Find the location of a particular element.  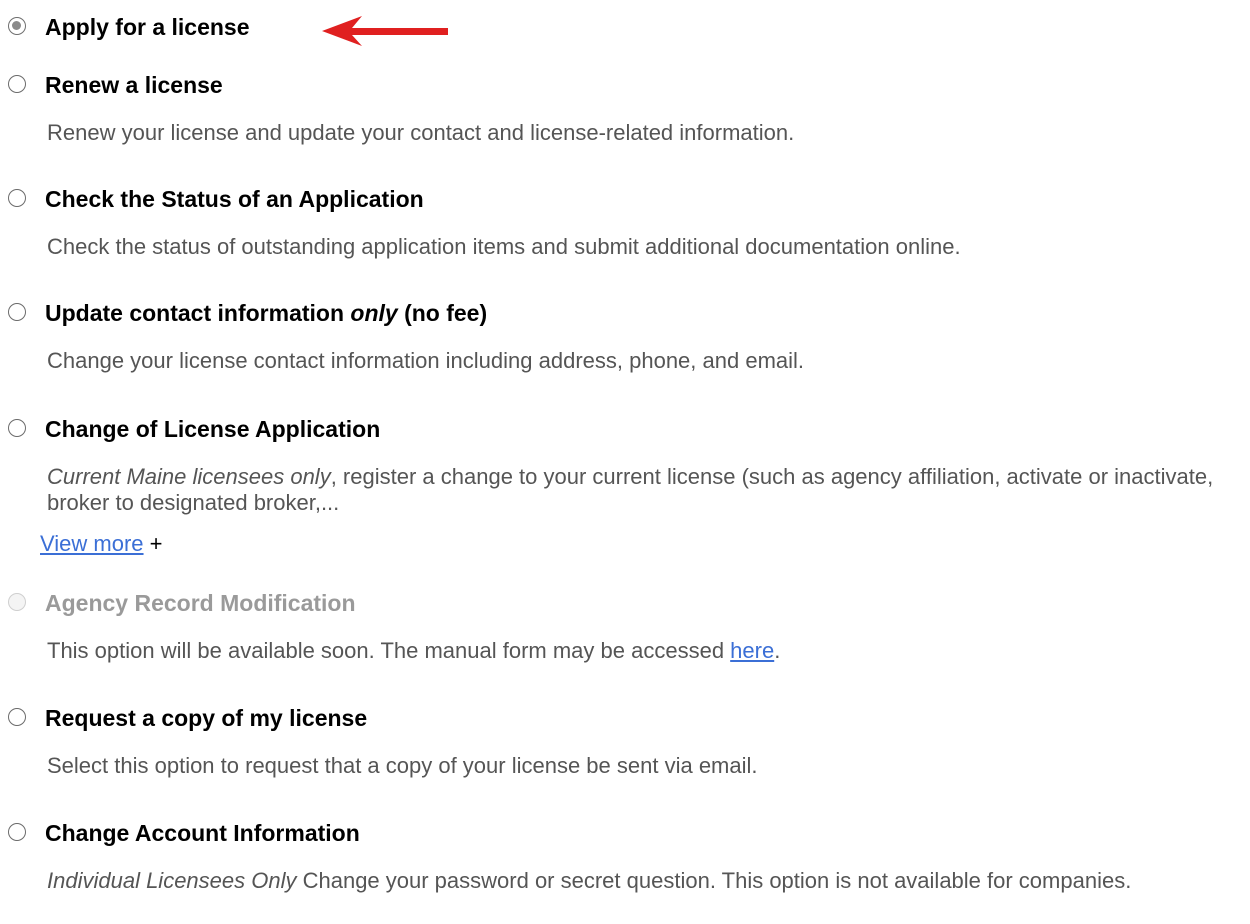

check-status-radio is located at coordinates (17, 198).